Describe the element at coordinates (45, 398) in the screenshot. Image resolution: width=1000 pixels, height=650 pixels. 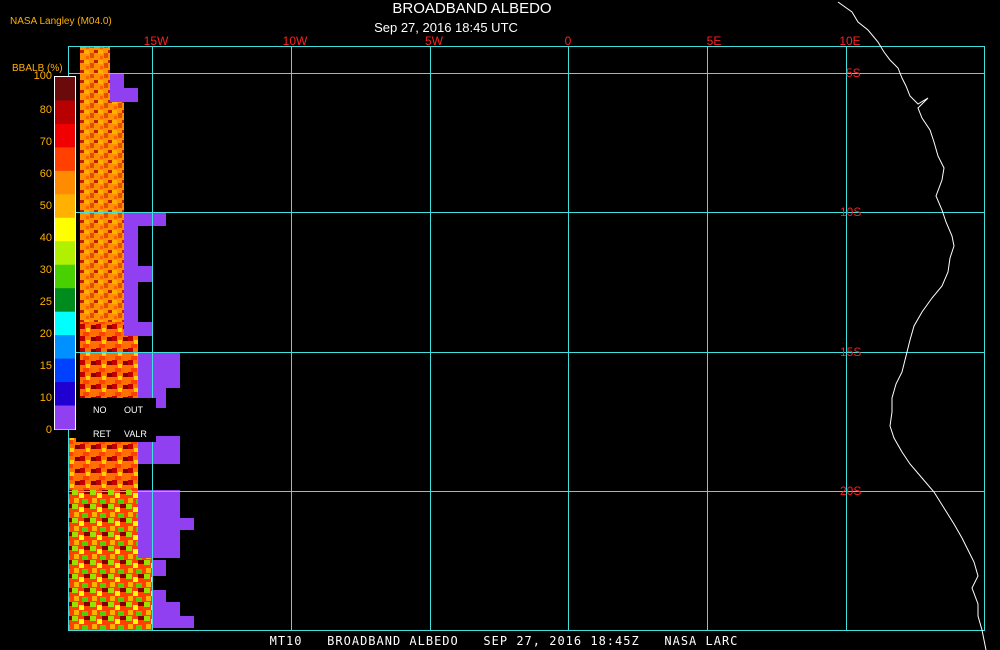
I see `colorbar-tick: 10` at that location.